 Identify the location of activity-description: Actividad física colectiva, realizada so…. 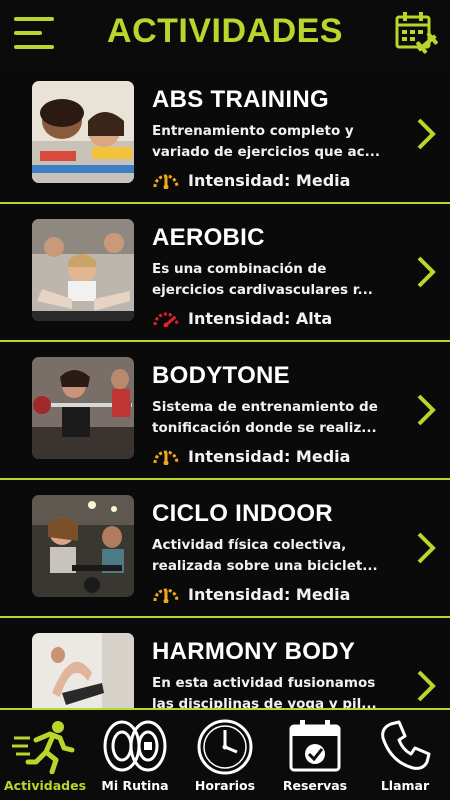
(265, 555).